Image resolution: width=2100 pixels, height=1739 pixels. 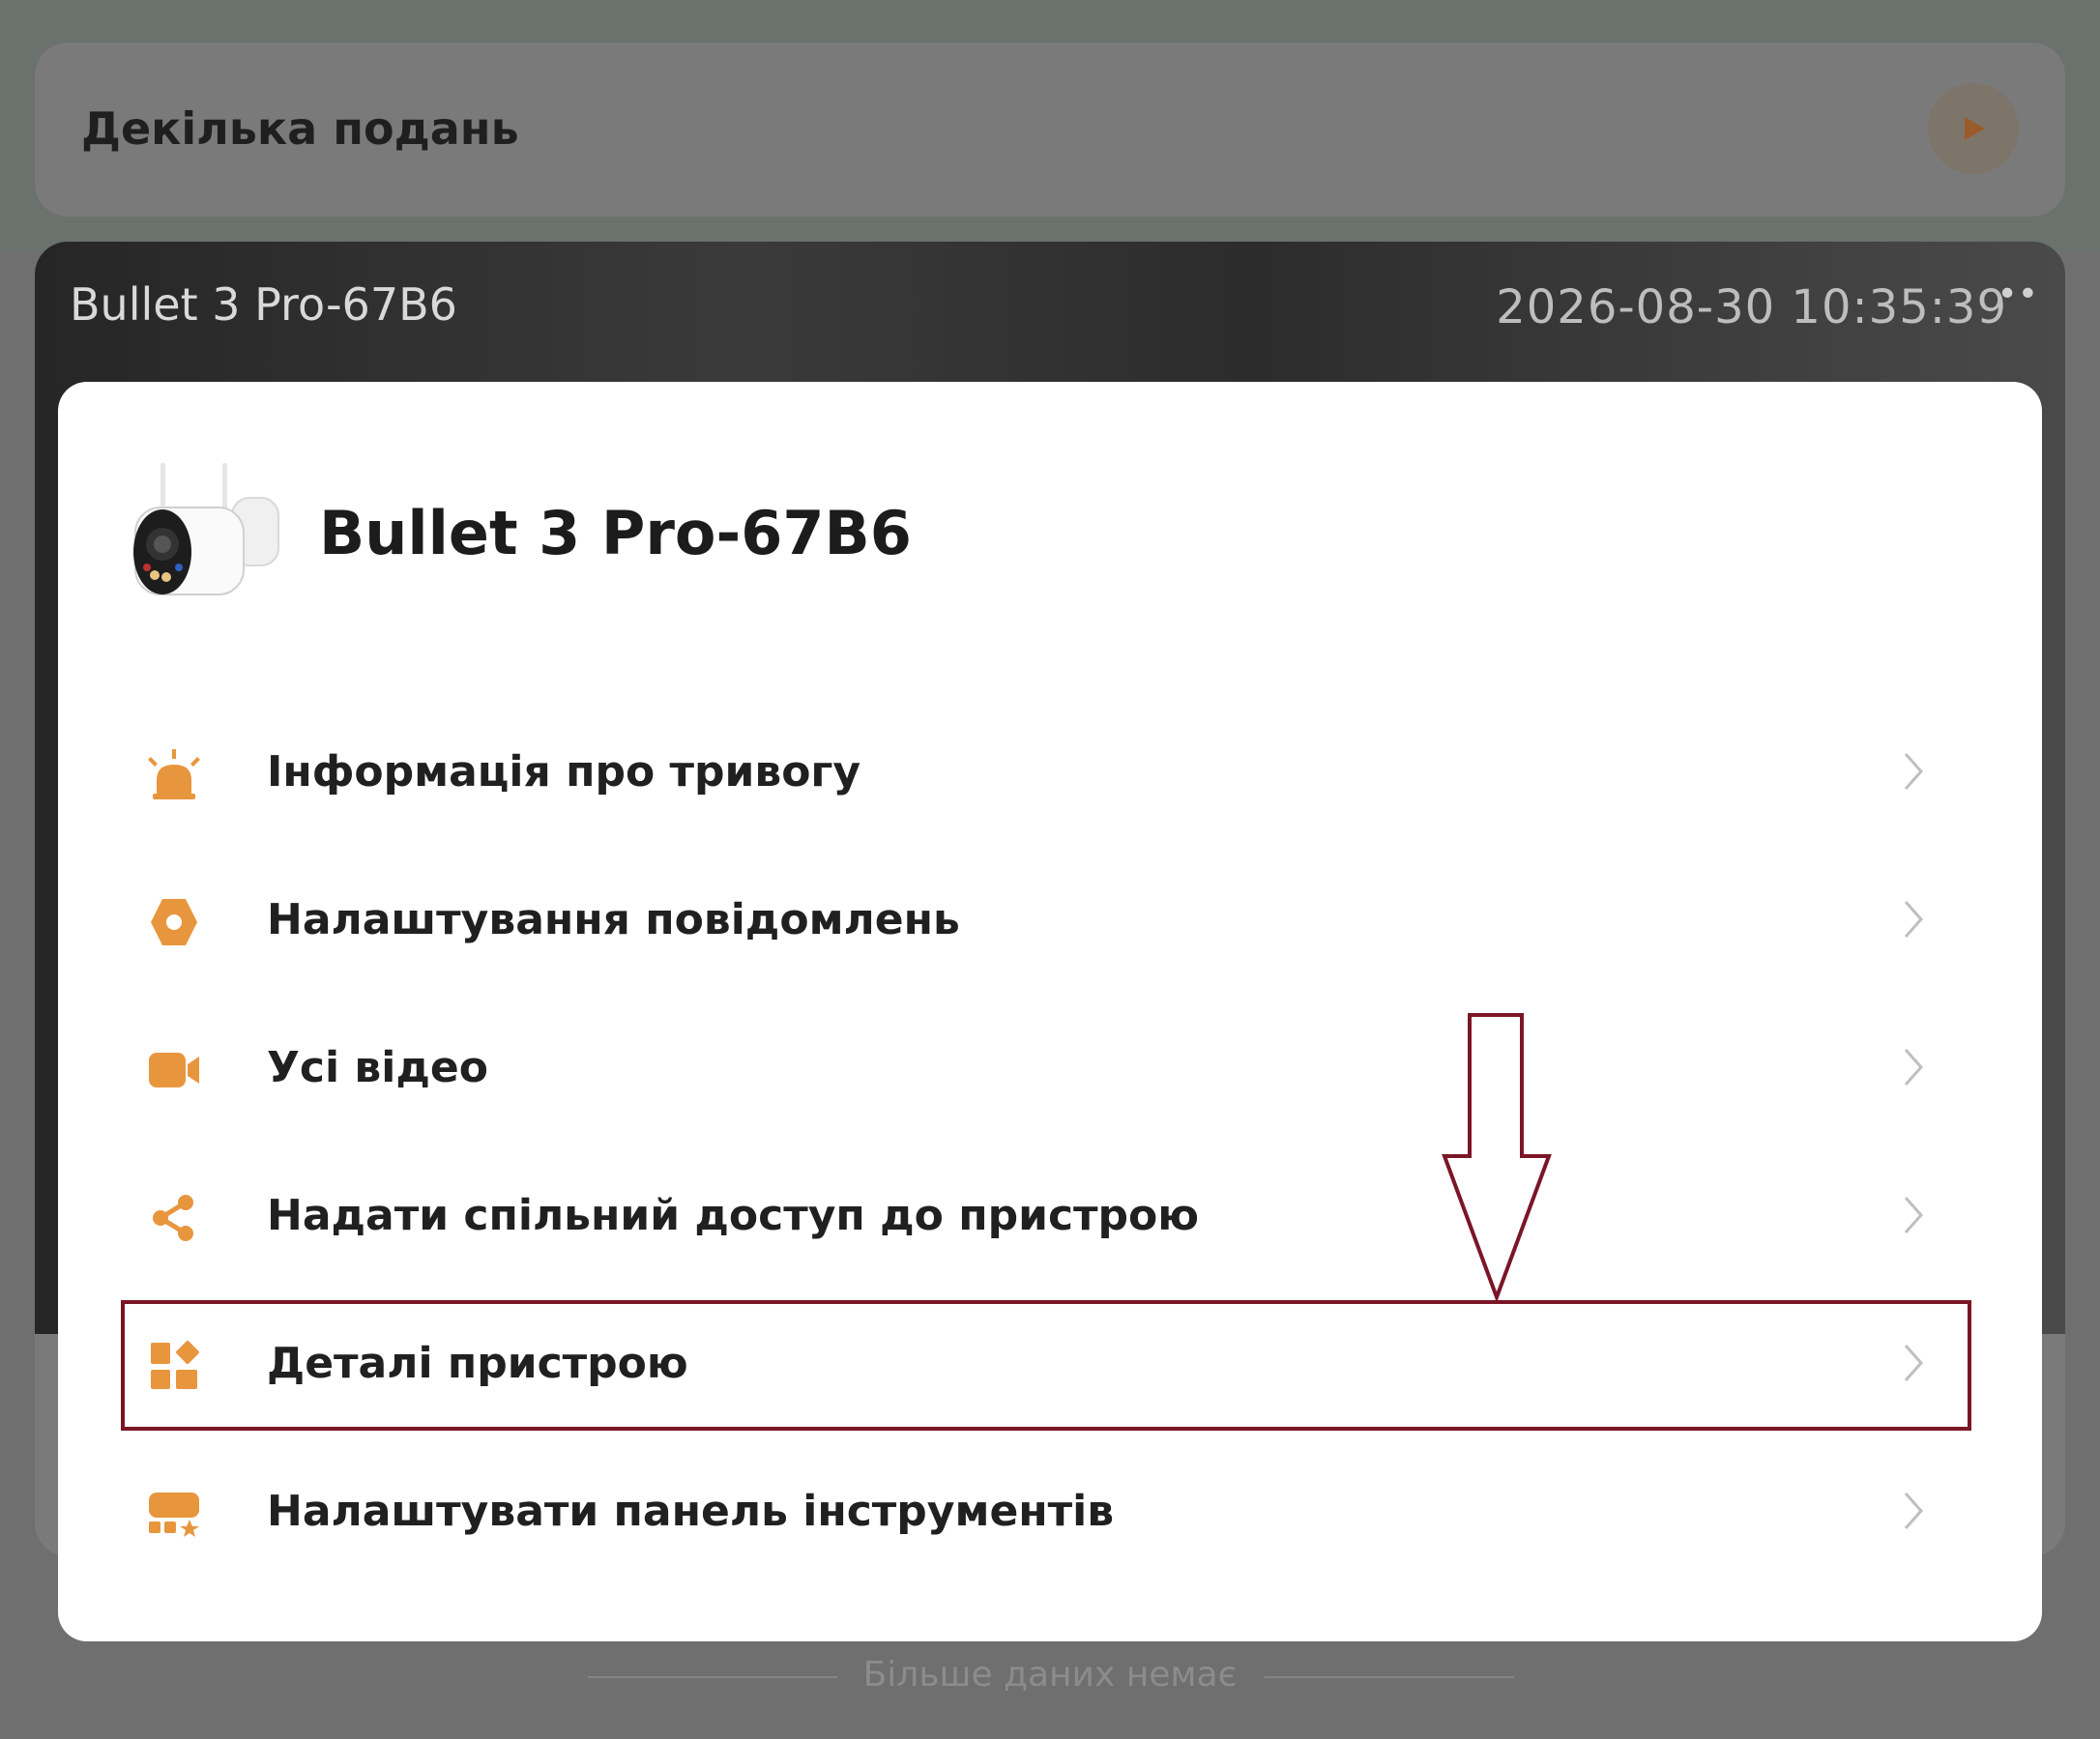 What do you see at coordinates (1050, 1069) in the screenshot?
I see `menu-item-all-videos: Усі відео` at bounding box center [1050, 1069].